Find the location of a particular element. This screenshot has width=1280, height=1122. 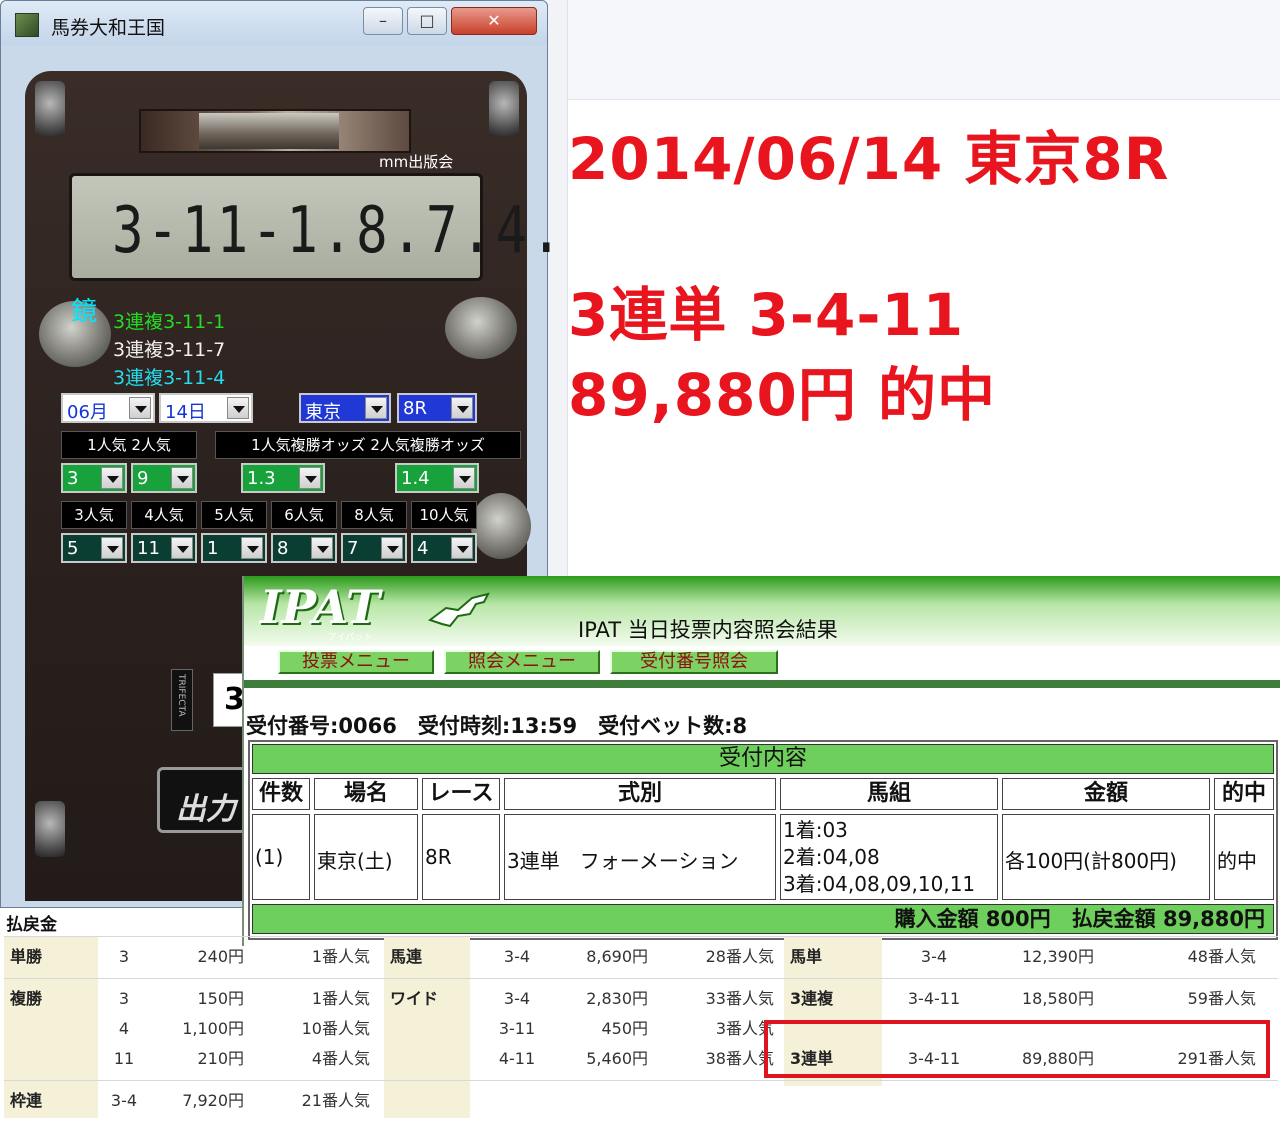

odds-labels: 1人気複勝オッズ 2人気複勝オッズ is located at coordinates (368, 445).